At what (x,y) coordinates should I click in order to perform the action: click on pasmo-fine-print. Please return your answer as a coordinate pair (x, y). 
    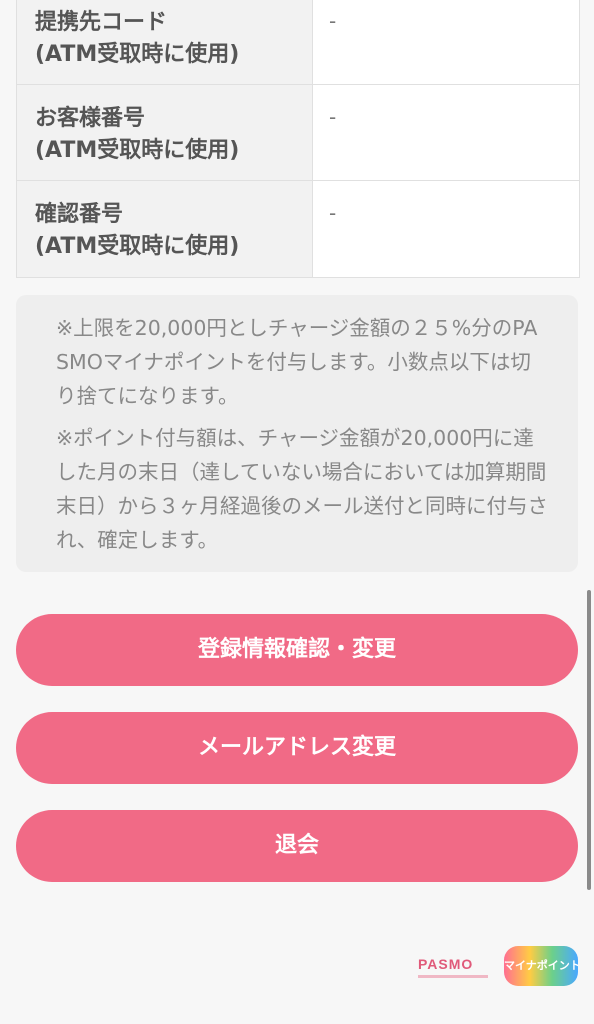
    Looking at the image, I should click on (453, 976).